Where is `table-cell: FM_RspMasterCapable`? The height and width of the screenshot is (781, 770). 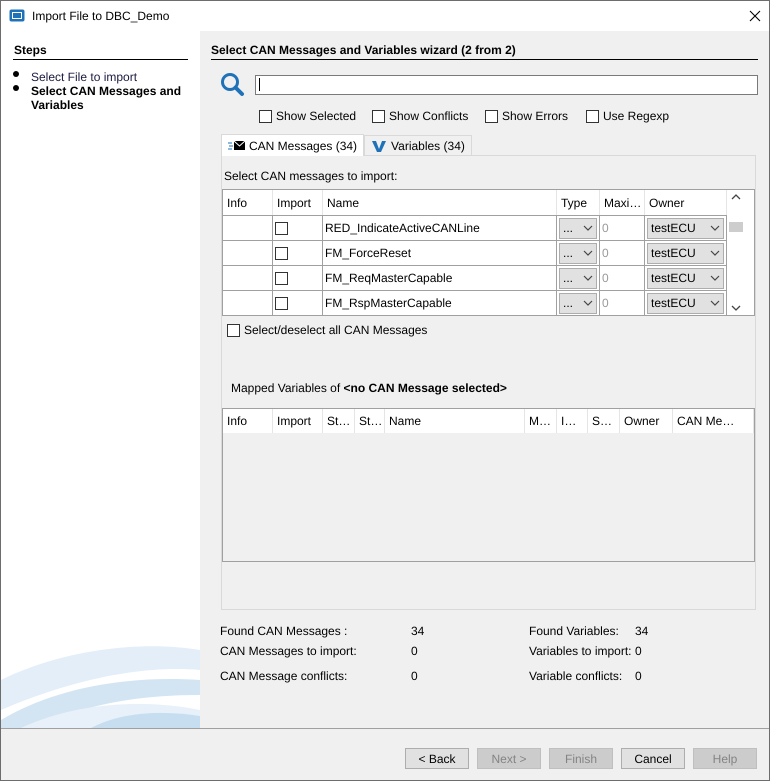
table-cell: FM_RspMasterCapable is located at coordinates (440, 302).